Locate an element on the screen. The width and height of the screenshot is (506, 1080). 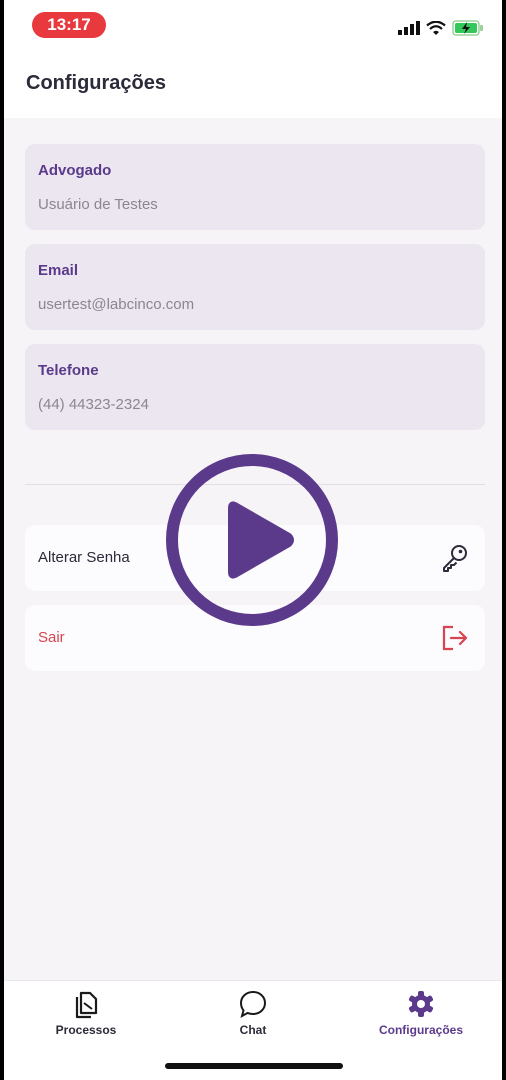
status-icons is located at coordinates (441, 28).